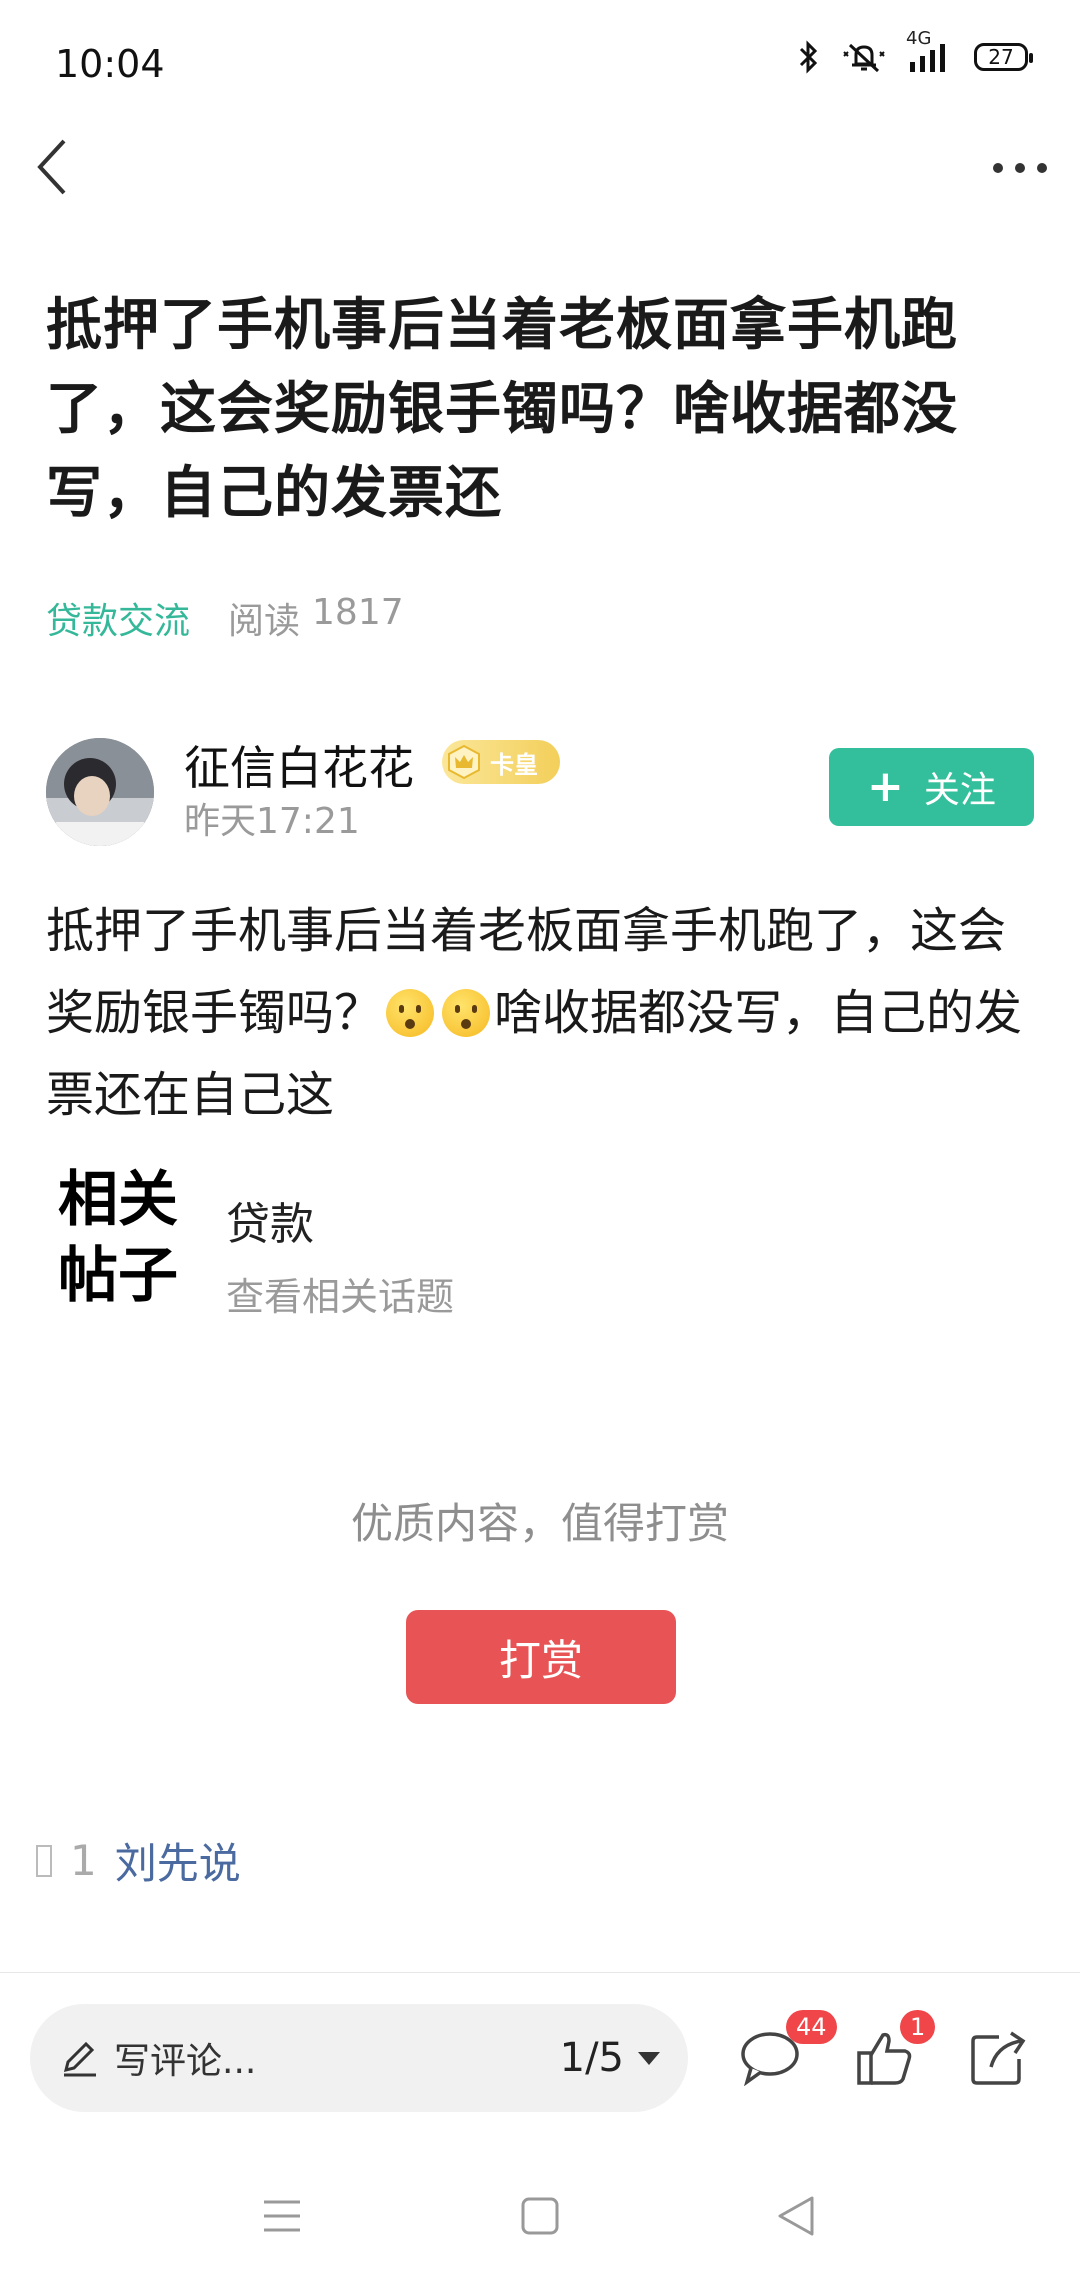 The image size is (1080, 2280). I want to click on footer-count: 1, so click(83, 1860).